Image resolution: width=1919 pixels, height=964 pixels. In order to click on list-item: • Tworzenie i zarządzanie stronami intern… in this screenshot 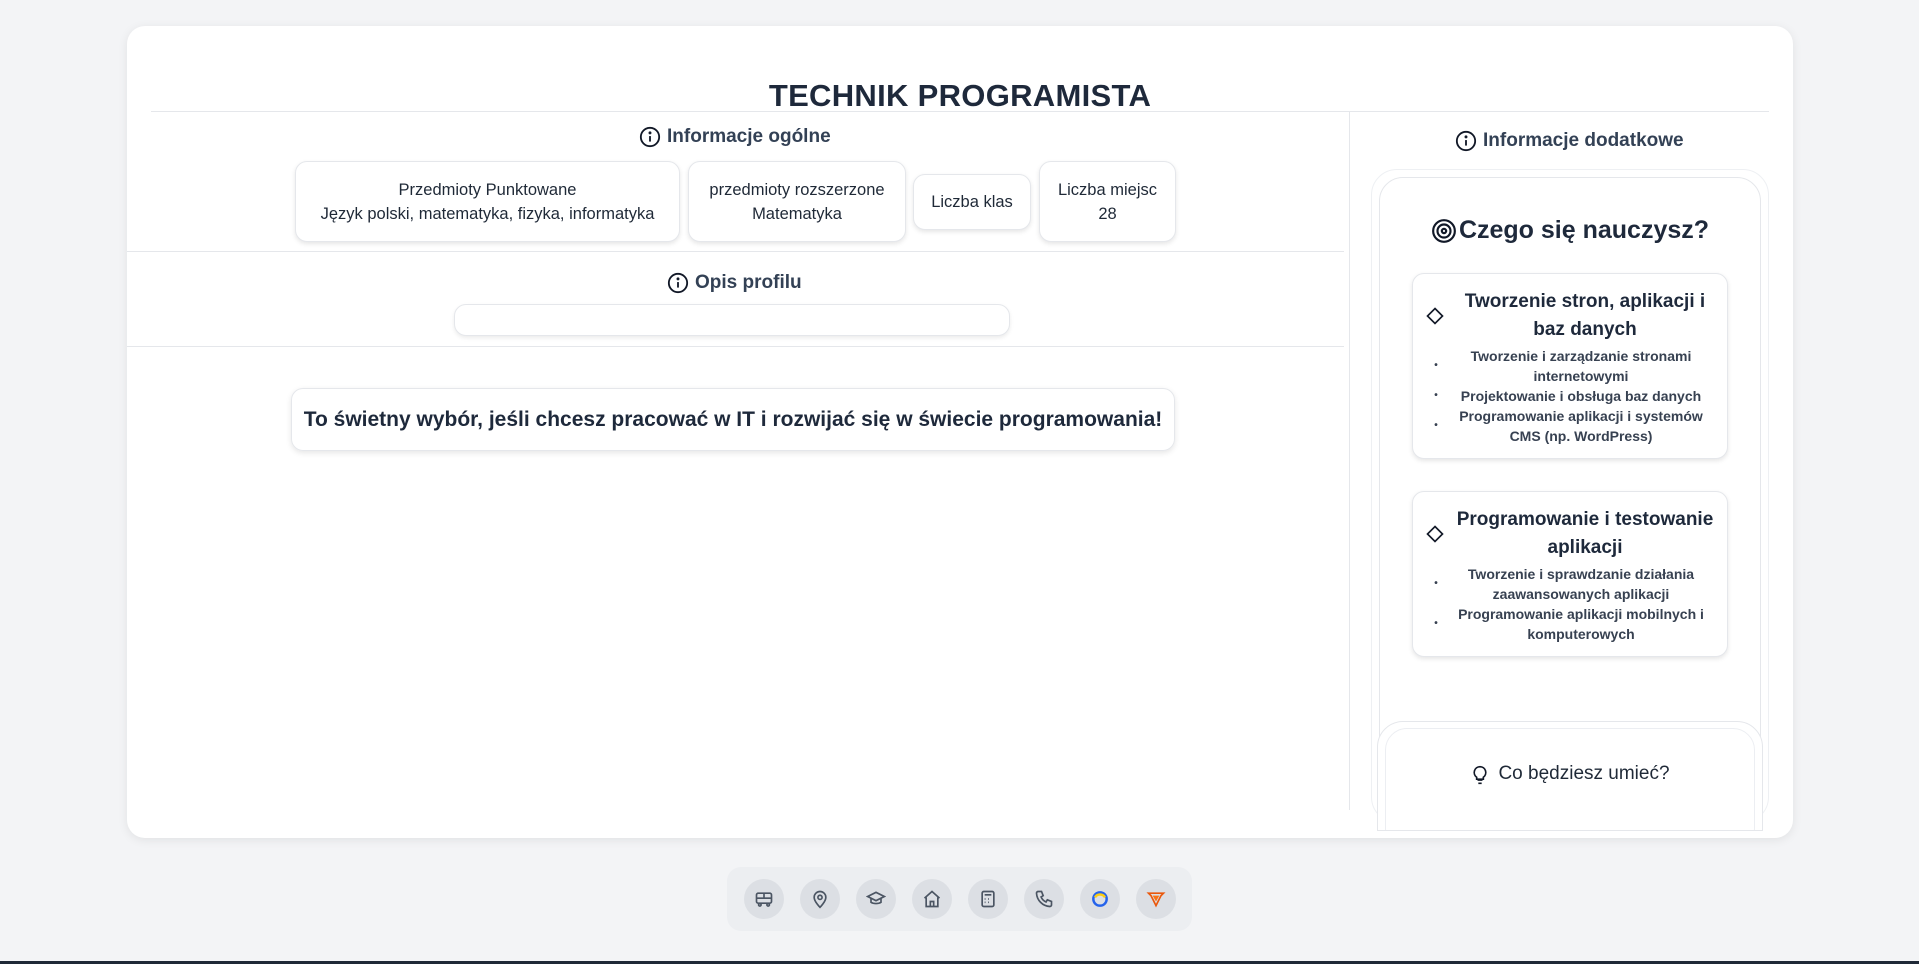, I will do `click(1563, 366)`.